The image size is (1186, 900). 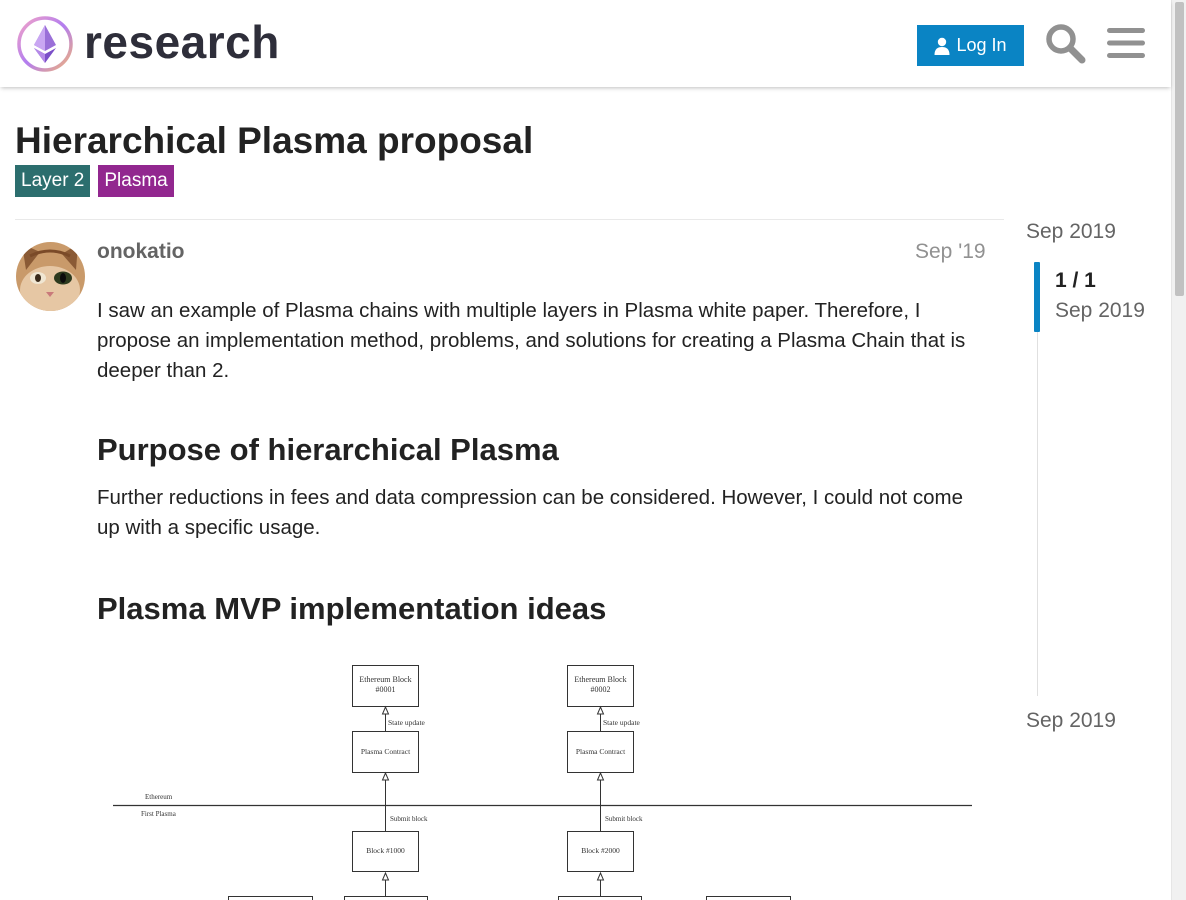 I want to click on block-1000-box: Block #1000, so click(x=385, y=851).